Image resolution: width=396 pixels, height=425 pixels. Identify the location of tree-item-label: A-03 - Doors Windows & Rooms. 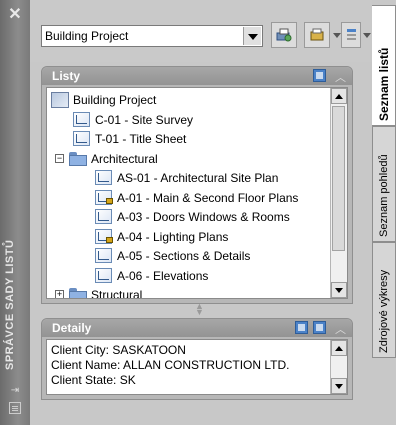
(203, 217).